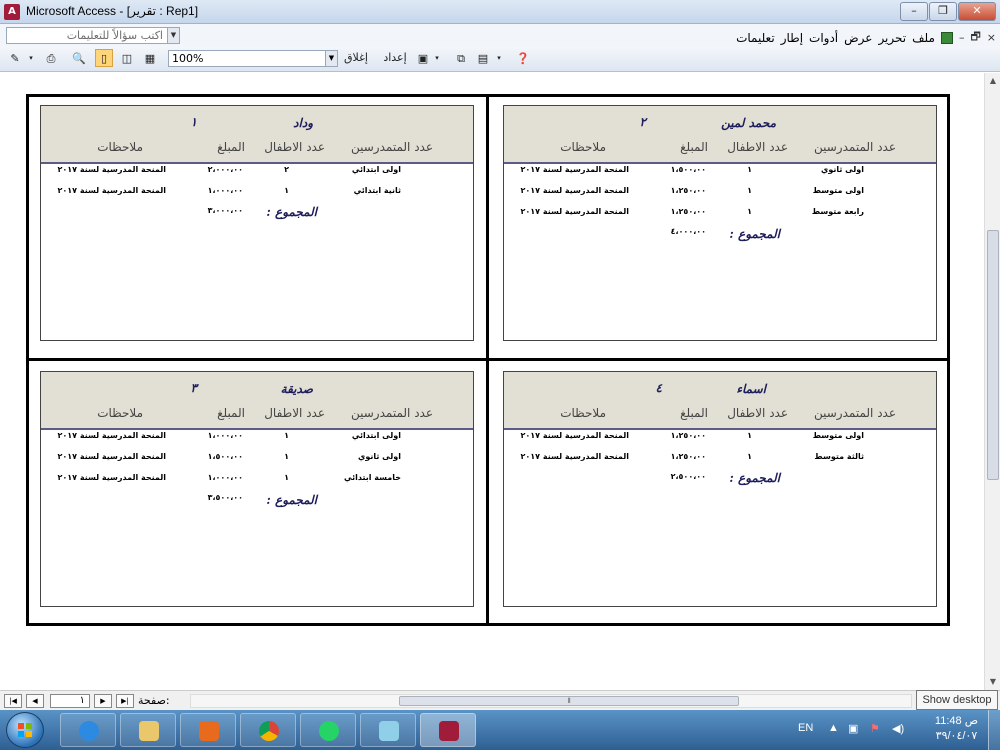 This screenshot has width=1000, height=750. I want to click on action-center-icon: ⚑, so click(875, 728).